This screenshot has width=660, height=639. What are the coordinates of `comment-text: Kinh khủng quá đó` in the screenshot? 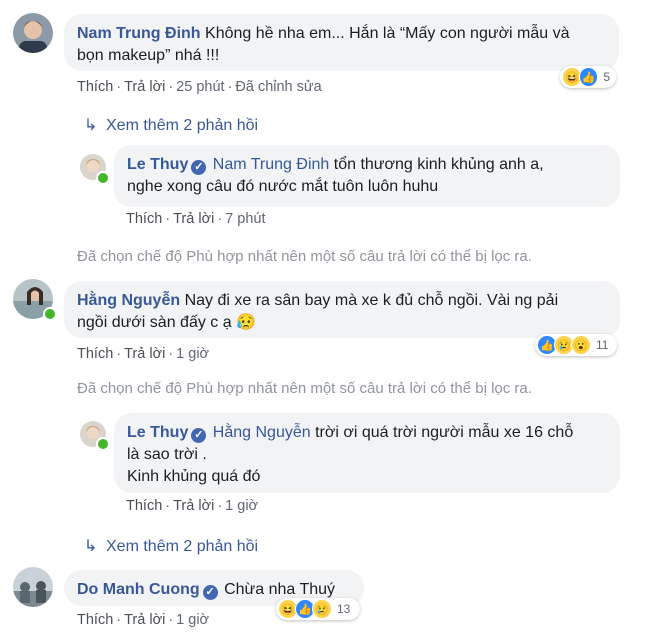 It's located at (194, 476).